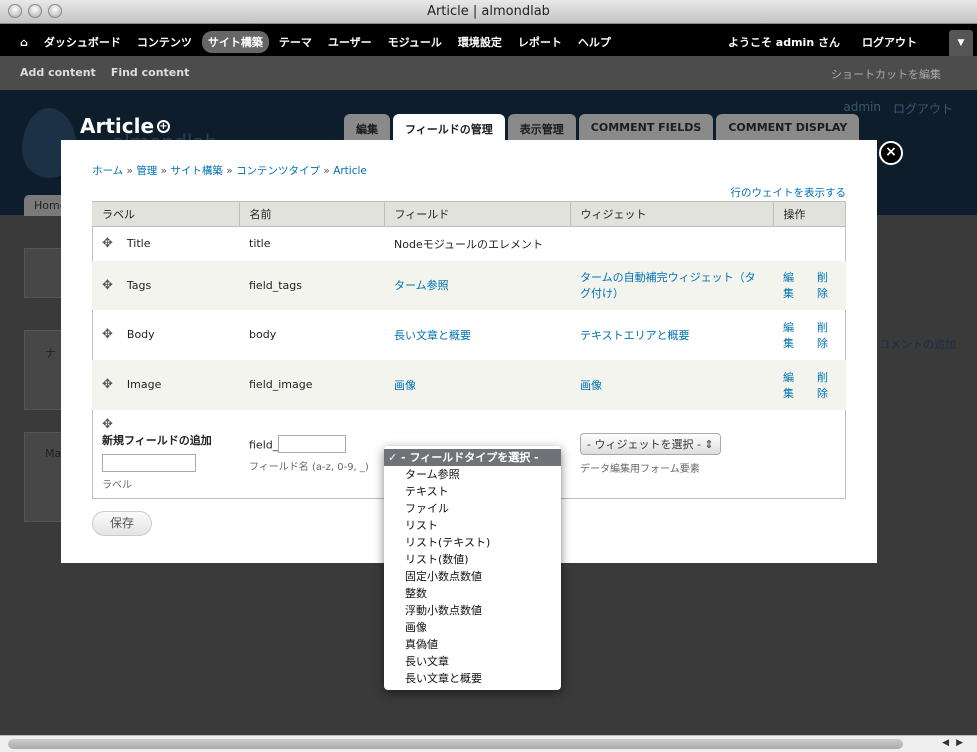  What do you see at coordinates (668, 285) in the screenshot?
I see `row-widget-link: タームの自動補完ウィジェット（タグ付け）` at bounding box center [668, 285].